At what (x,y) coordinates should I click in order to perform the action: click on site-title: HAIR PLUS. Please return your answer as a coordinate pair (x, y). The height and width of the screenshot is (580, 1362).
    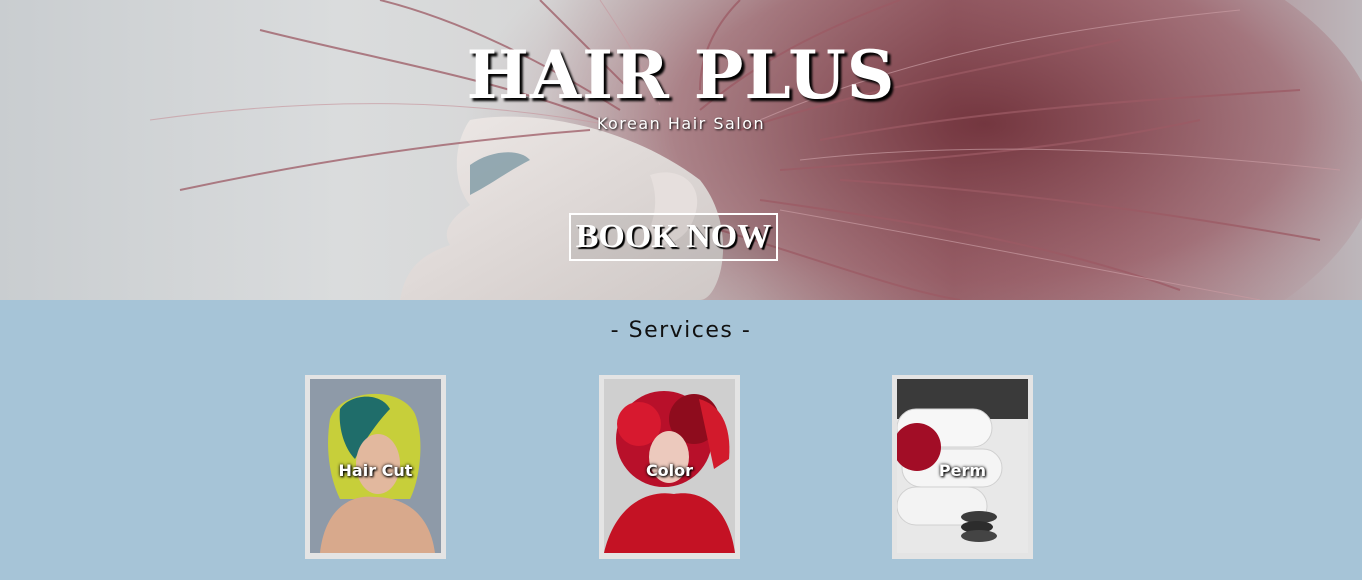
    Looking at the image, I should click on (681, 75).